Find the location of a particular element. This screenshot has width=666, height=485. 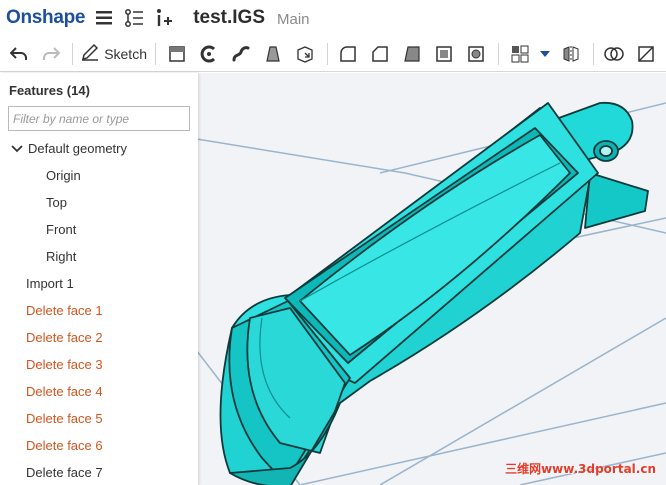

onshape-logo: Onshape is located at coordinates (46, 18).